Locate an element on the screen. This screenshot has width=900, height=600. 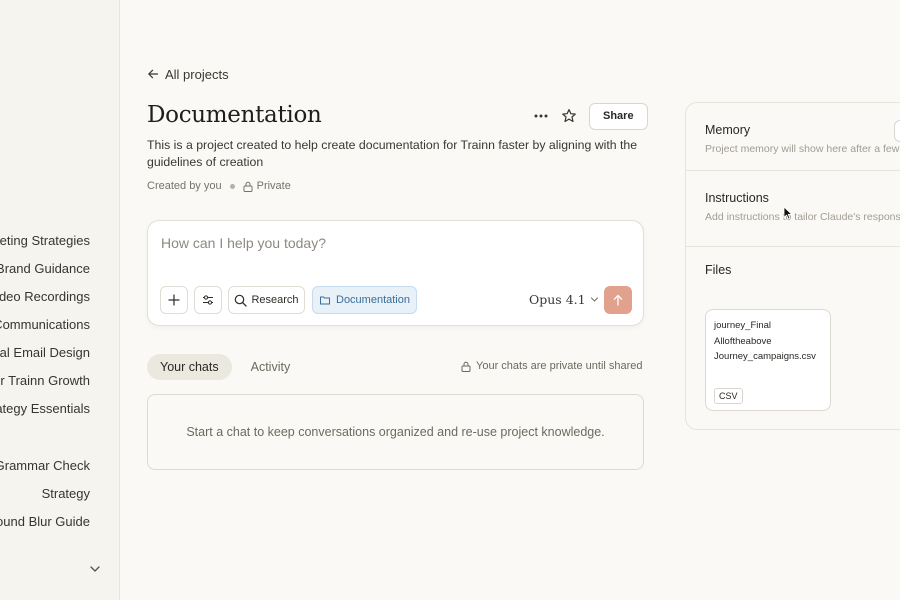
sidebar-item-project: Strategy Essentials is located at coordinates (45, 409).